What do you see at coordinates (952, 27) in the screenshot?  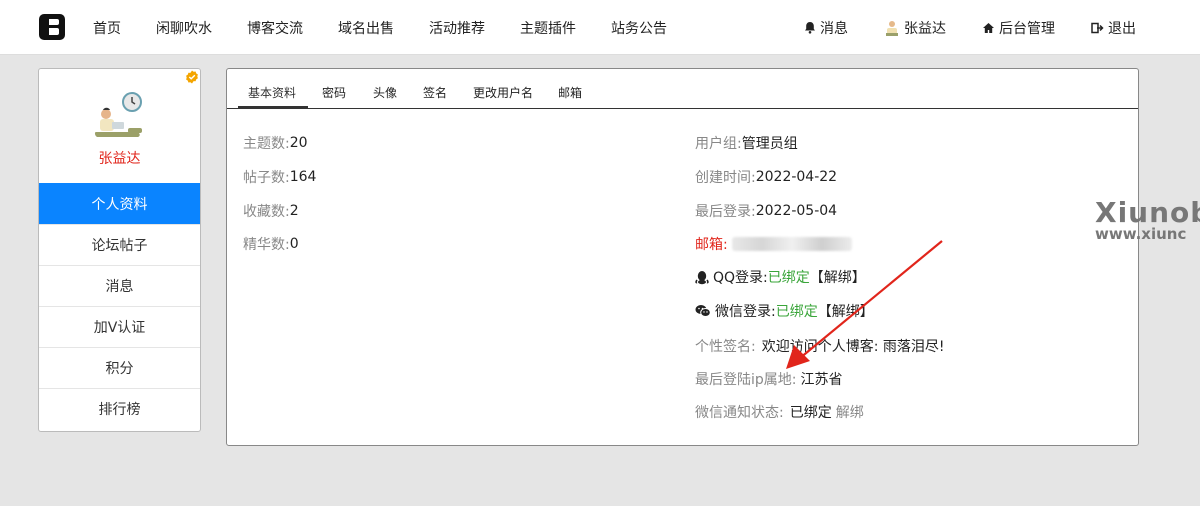 I see `user-nav: 消息 张益达 后台管理 退出` at bounding box center [952, 27].